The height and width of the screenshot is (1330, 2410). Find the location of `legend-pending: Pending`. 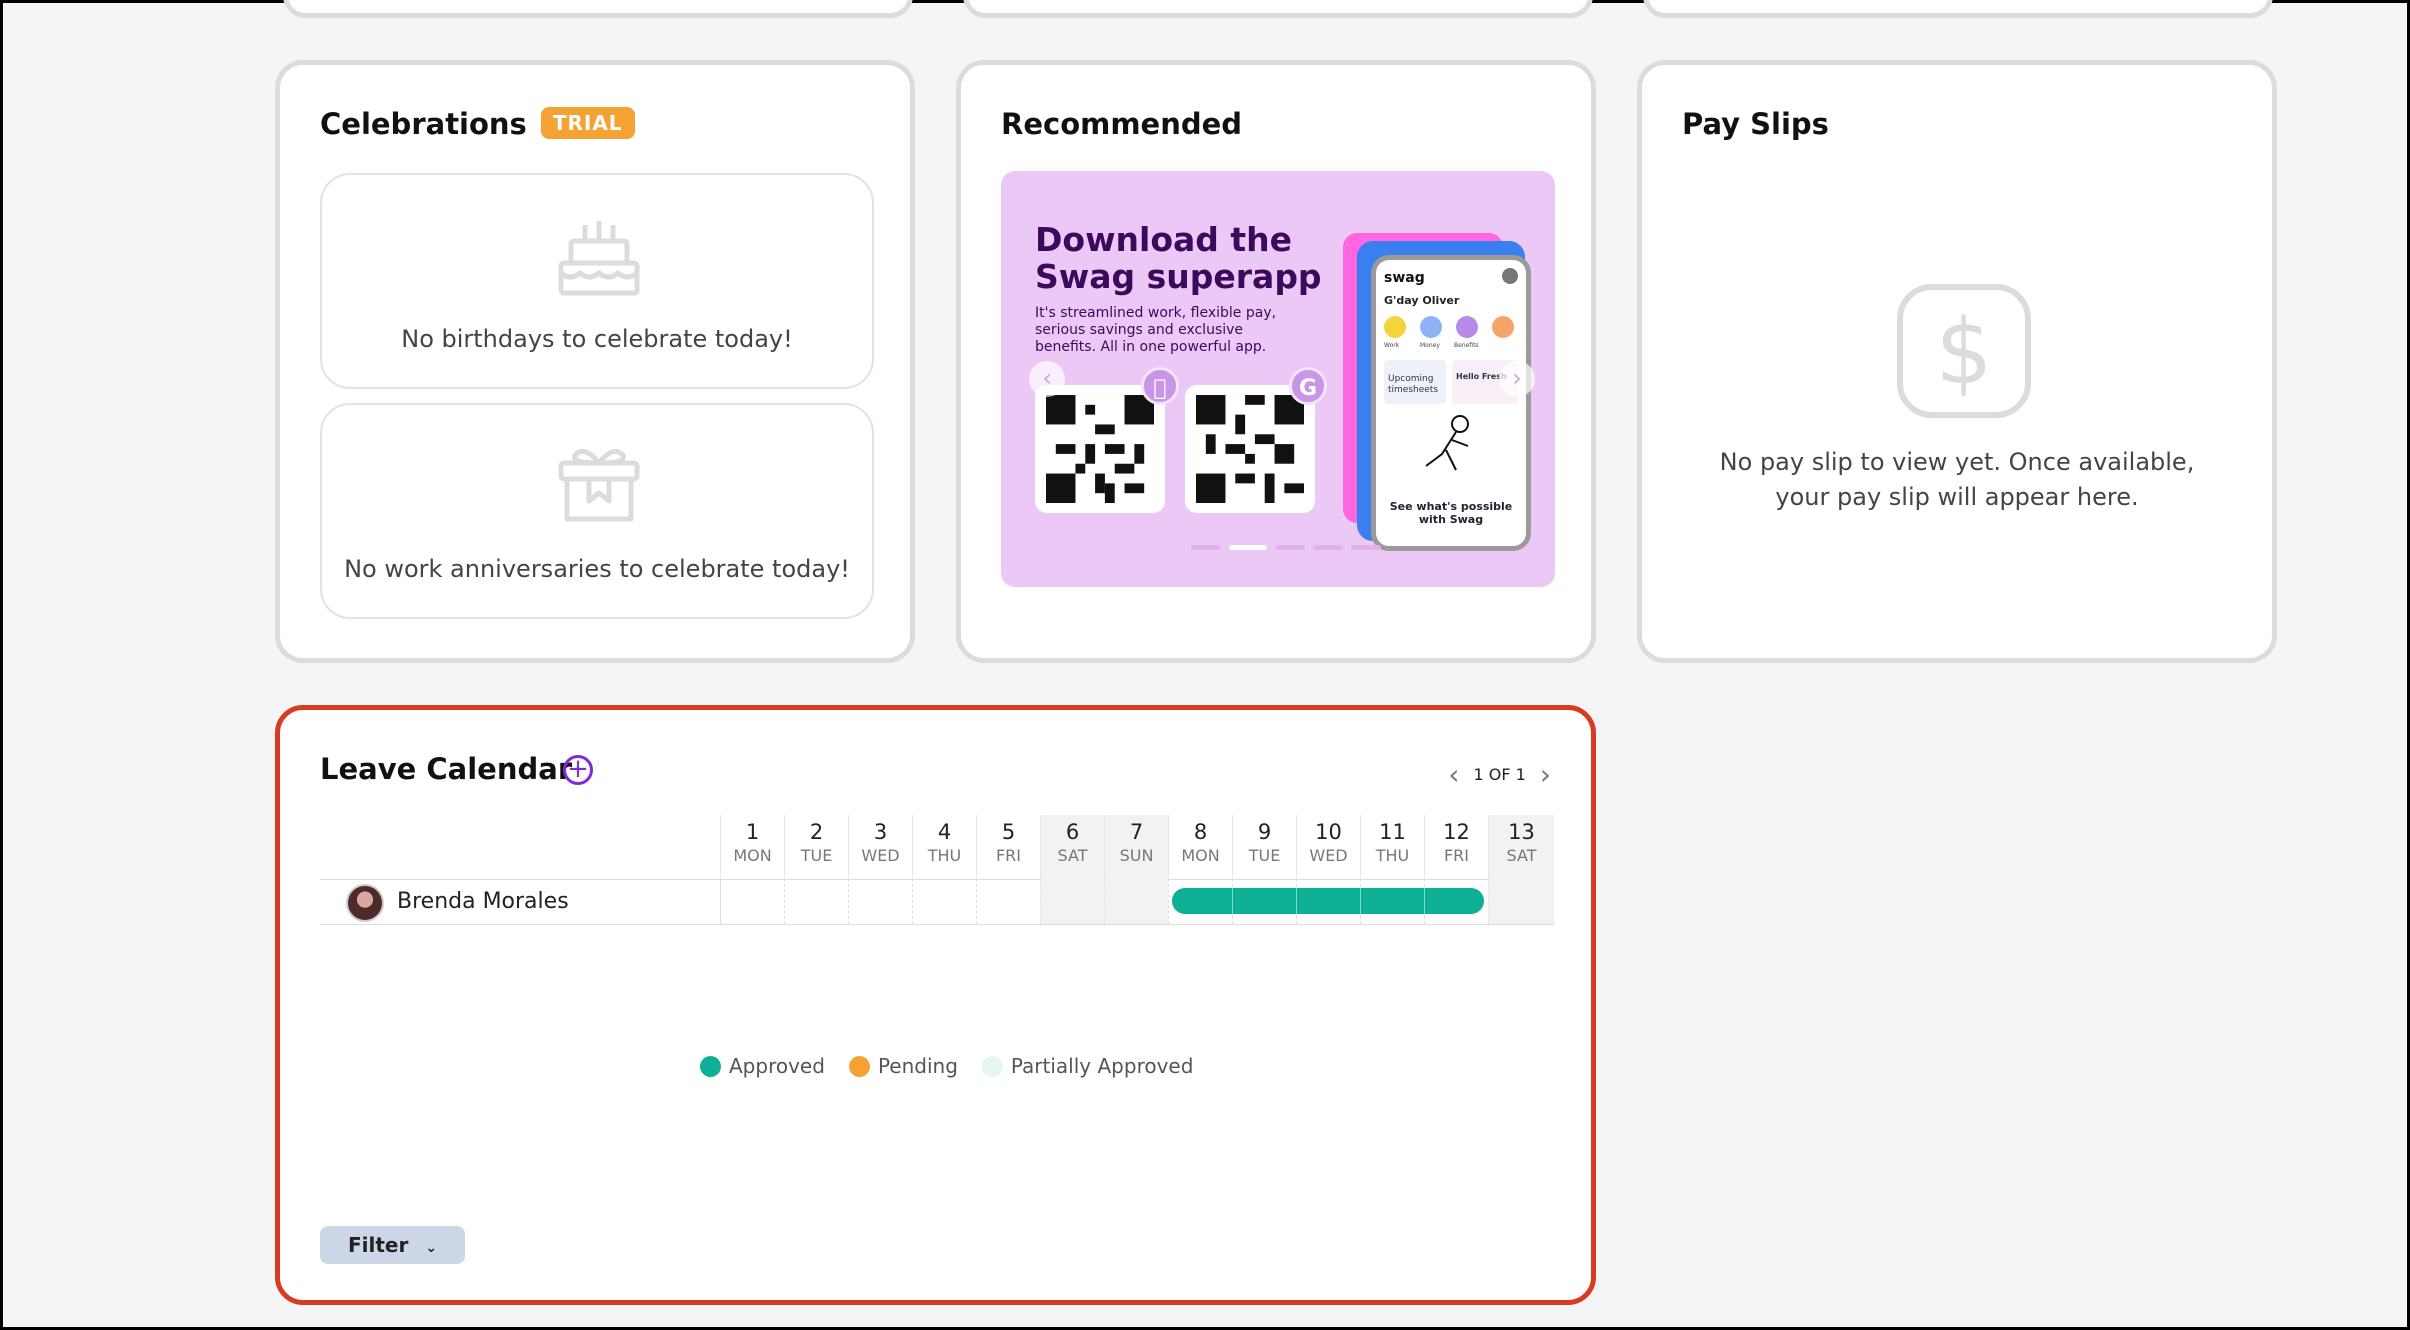

legend-pending: Pending is located at coordinates (903, 1066).